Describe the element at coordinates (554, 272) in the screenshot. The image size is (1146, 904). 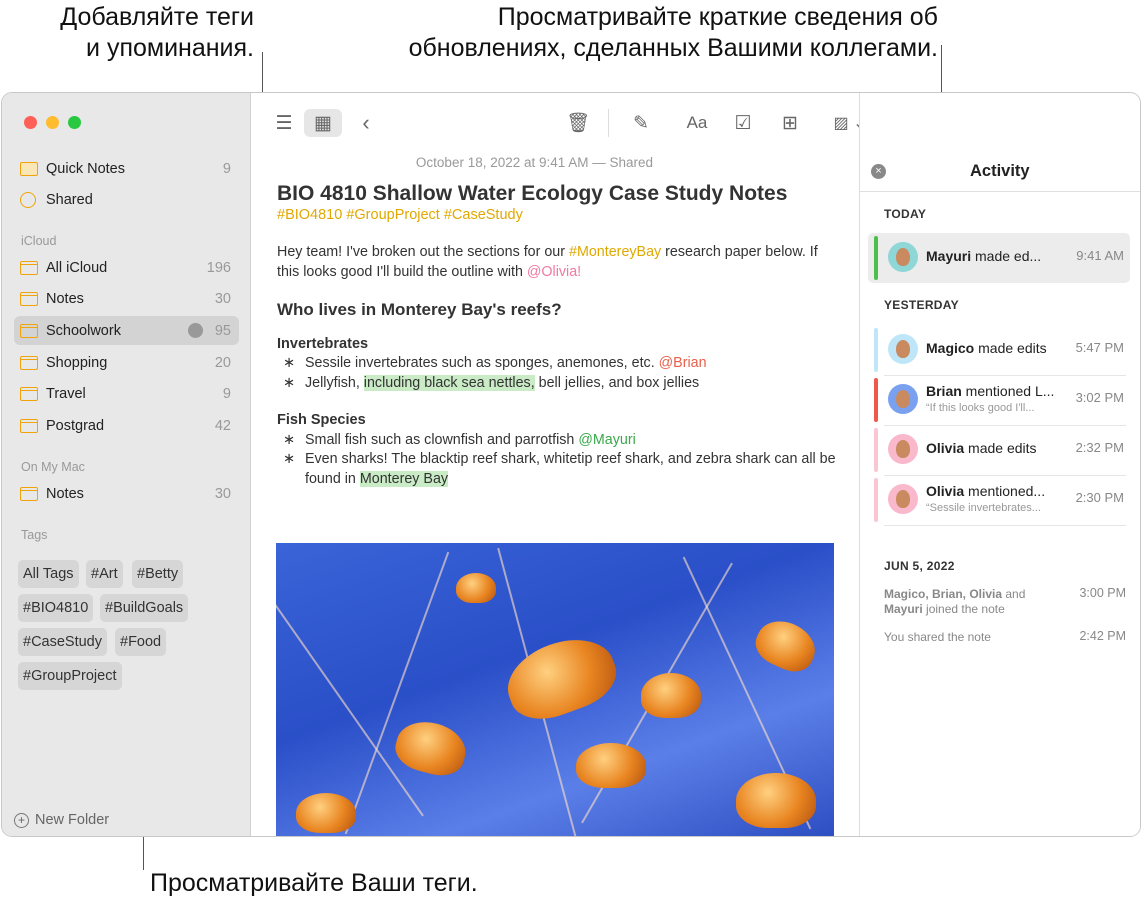
I see `mention-olivia: @Olivia!` at that location.